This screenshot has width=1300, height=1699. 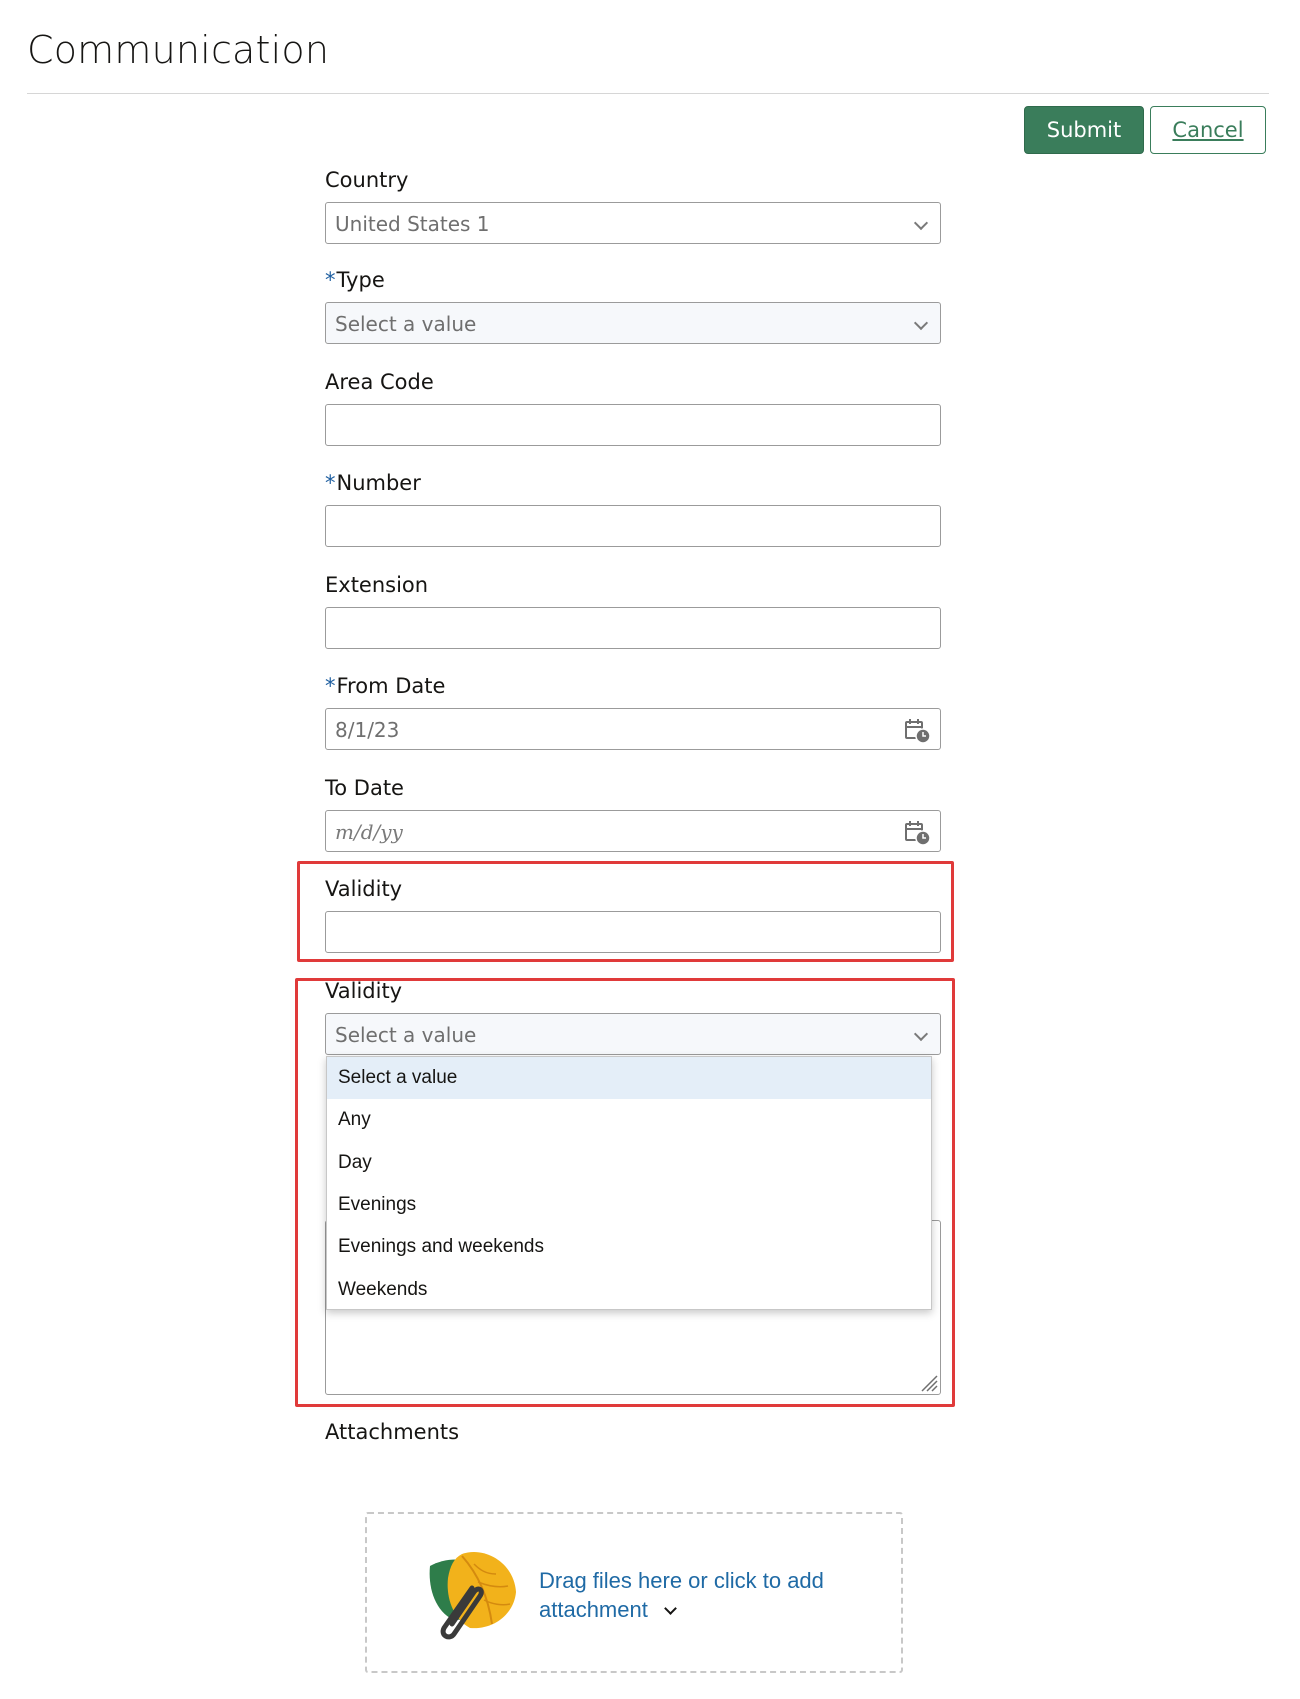 I want to click on submit-label: Submit, so click(x=1084, y=130).